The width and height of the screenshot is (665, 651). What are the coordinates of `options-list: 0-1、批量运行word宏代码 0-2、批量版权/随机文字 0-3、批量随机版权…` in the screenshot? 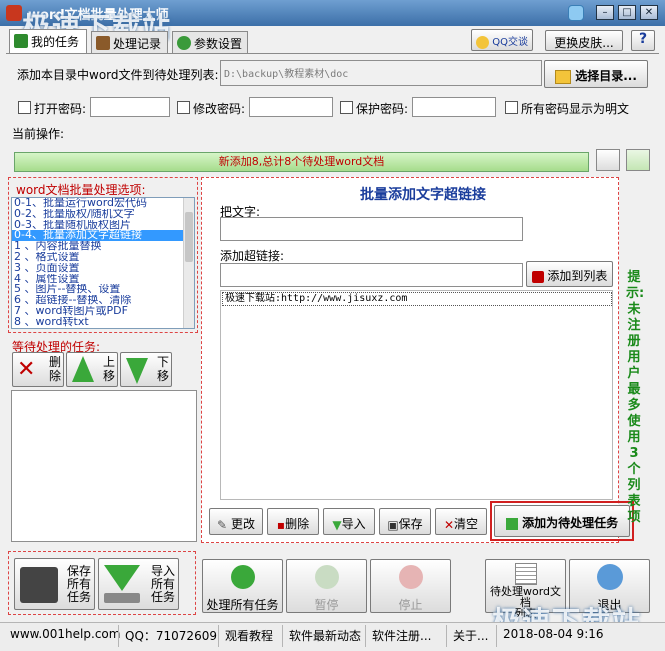 It's located at (103, 263).